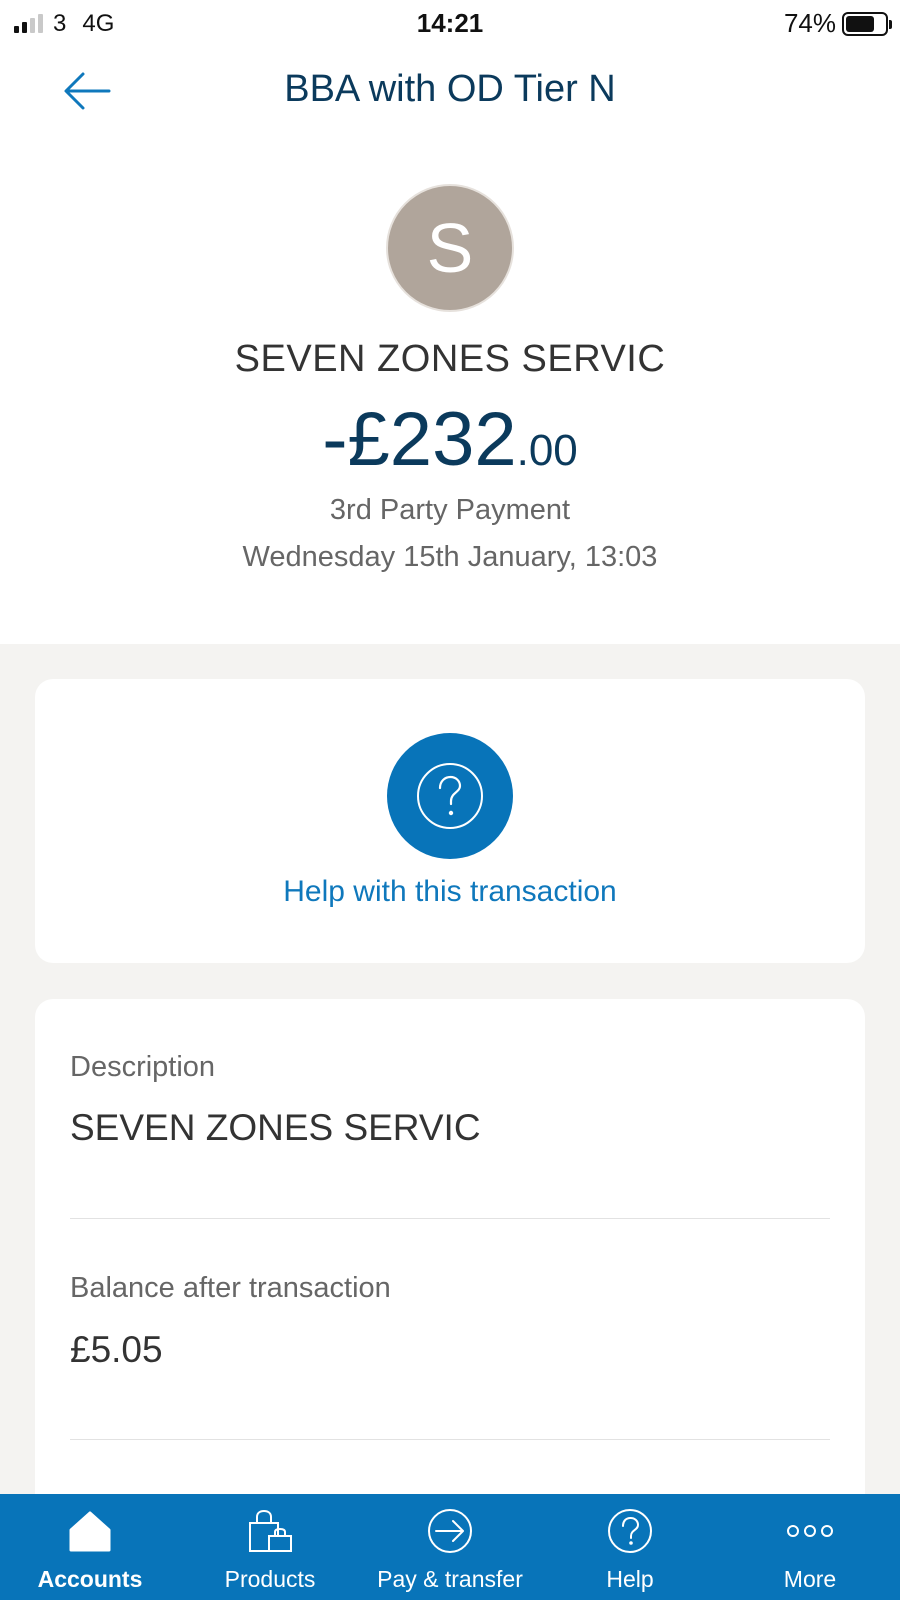 The image size is (900, 1600). I want to click on question-circle-icon, so click(450, 796).